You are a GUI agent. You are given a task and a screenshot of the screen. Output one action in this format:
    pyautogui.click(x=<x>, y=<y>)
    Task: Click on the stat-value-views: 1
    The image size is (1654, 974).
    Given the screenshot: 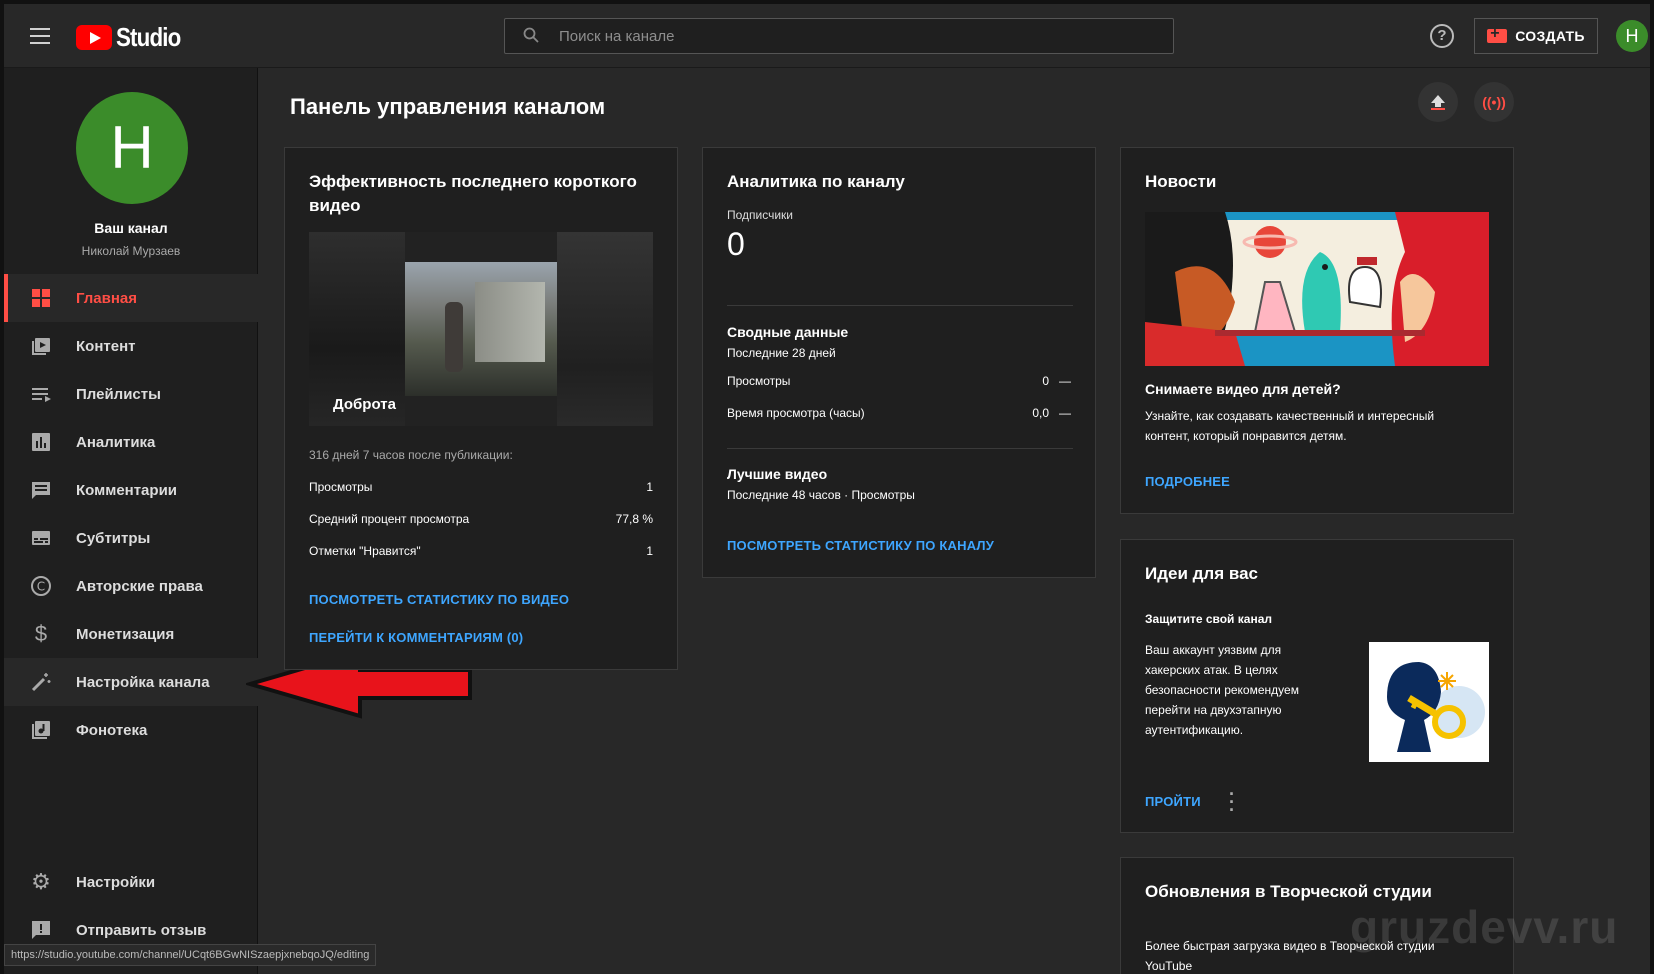 What is the action you would take?
    pyautogui.click(x=649, y=487)
    